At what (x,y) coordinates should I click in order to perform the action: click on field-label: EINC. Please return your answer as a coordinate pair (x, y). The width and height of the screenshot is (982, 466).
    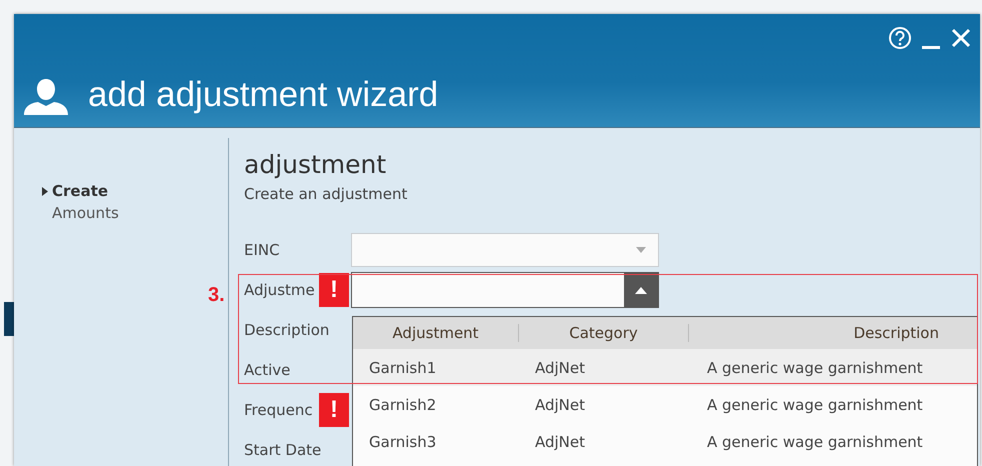
    Looking at the image, I should click on (262, 250).